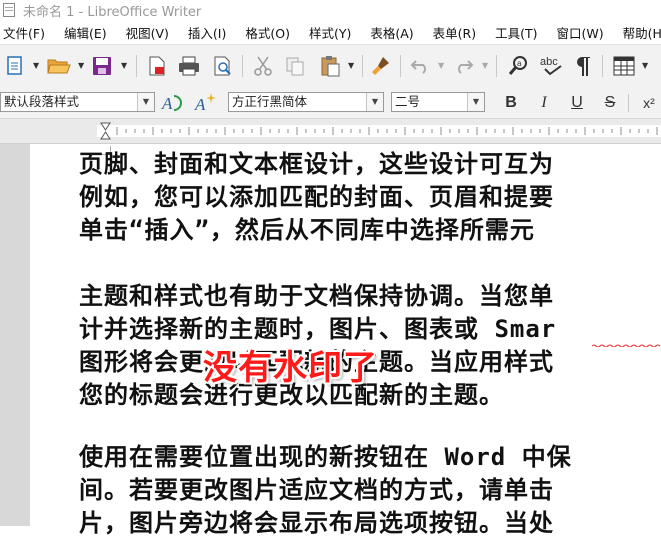  What do you see at coordinates (640, 32) in the screenshot?
I see `menu-help: 帮助(H)` at bounding box center [640, 32].